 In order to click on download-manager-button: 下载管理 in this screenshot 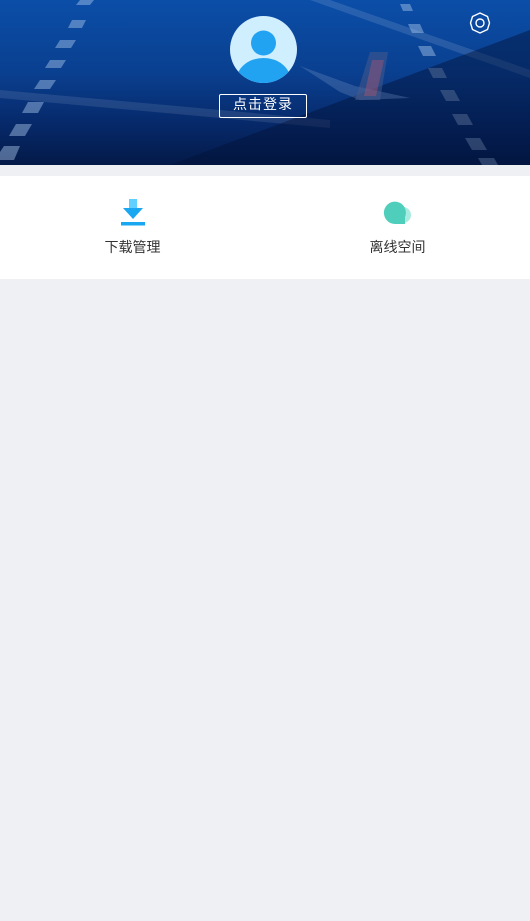, I will do `click(132, 227)`.